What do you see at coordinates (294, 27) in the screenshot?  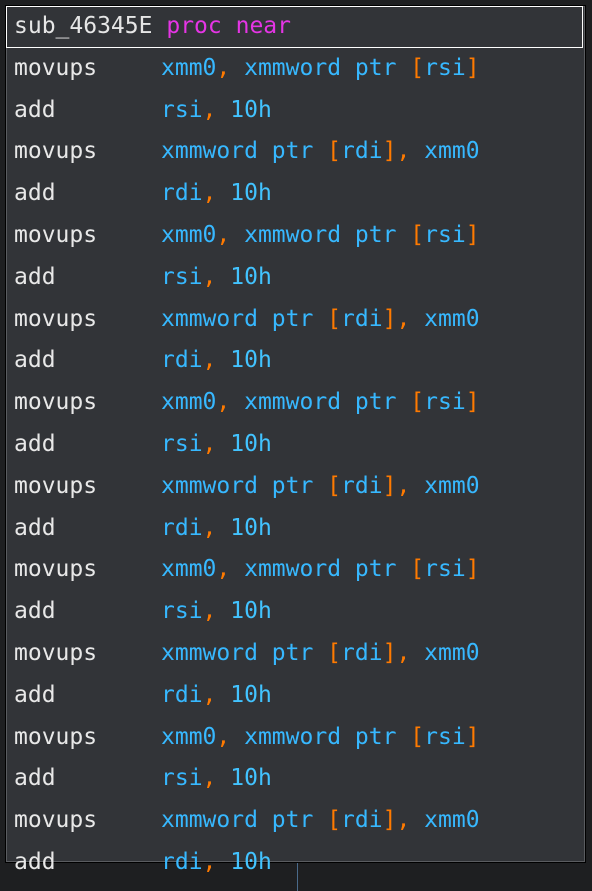 I see `function-header: sub_46345E proc near` at bounding box center [294, 27].